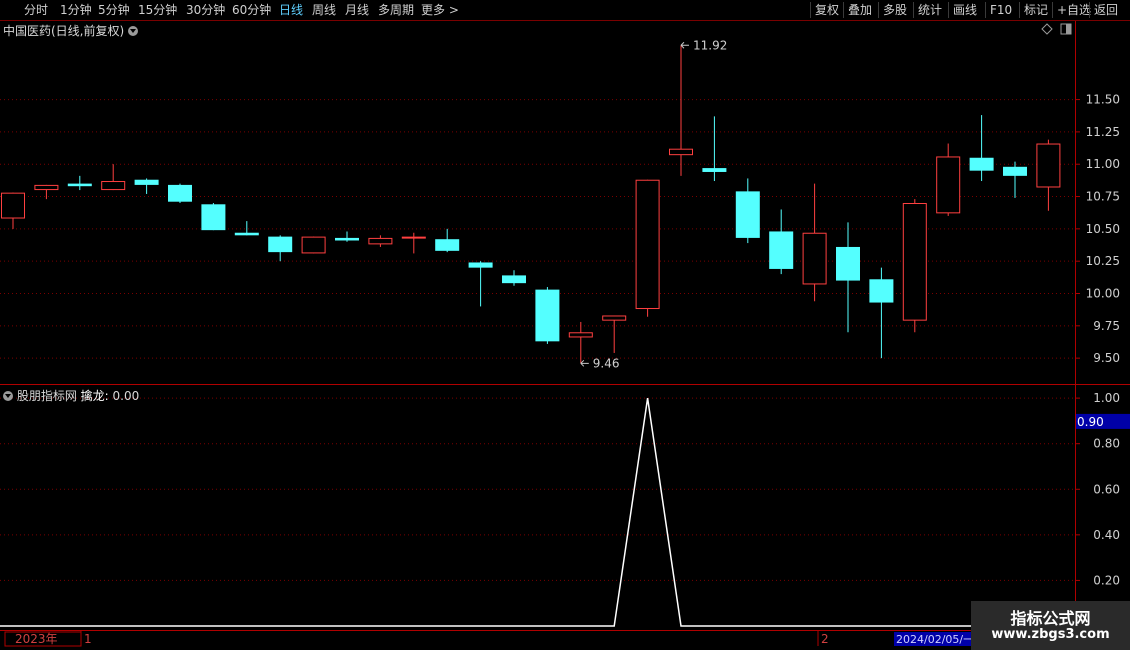 The height and width of the screenshot is (650, 1130). Describe the element at coordinates (1103, 229) in the screenshot. I see `price-tick-label: 10.50` at that location.